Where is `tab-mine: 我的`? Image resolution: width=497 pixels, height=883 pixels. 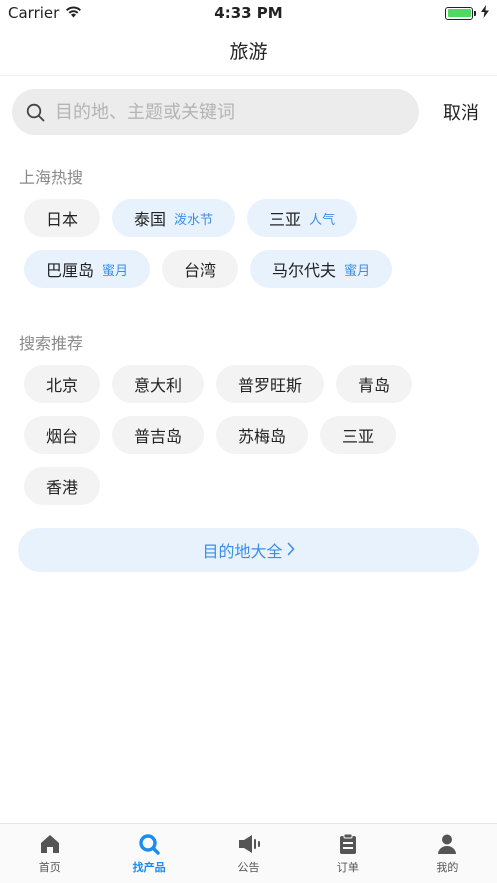 tab-mine: 我的 is located at coordinates (447, 853).